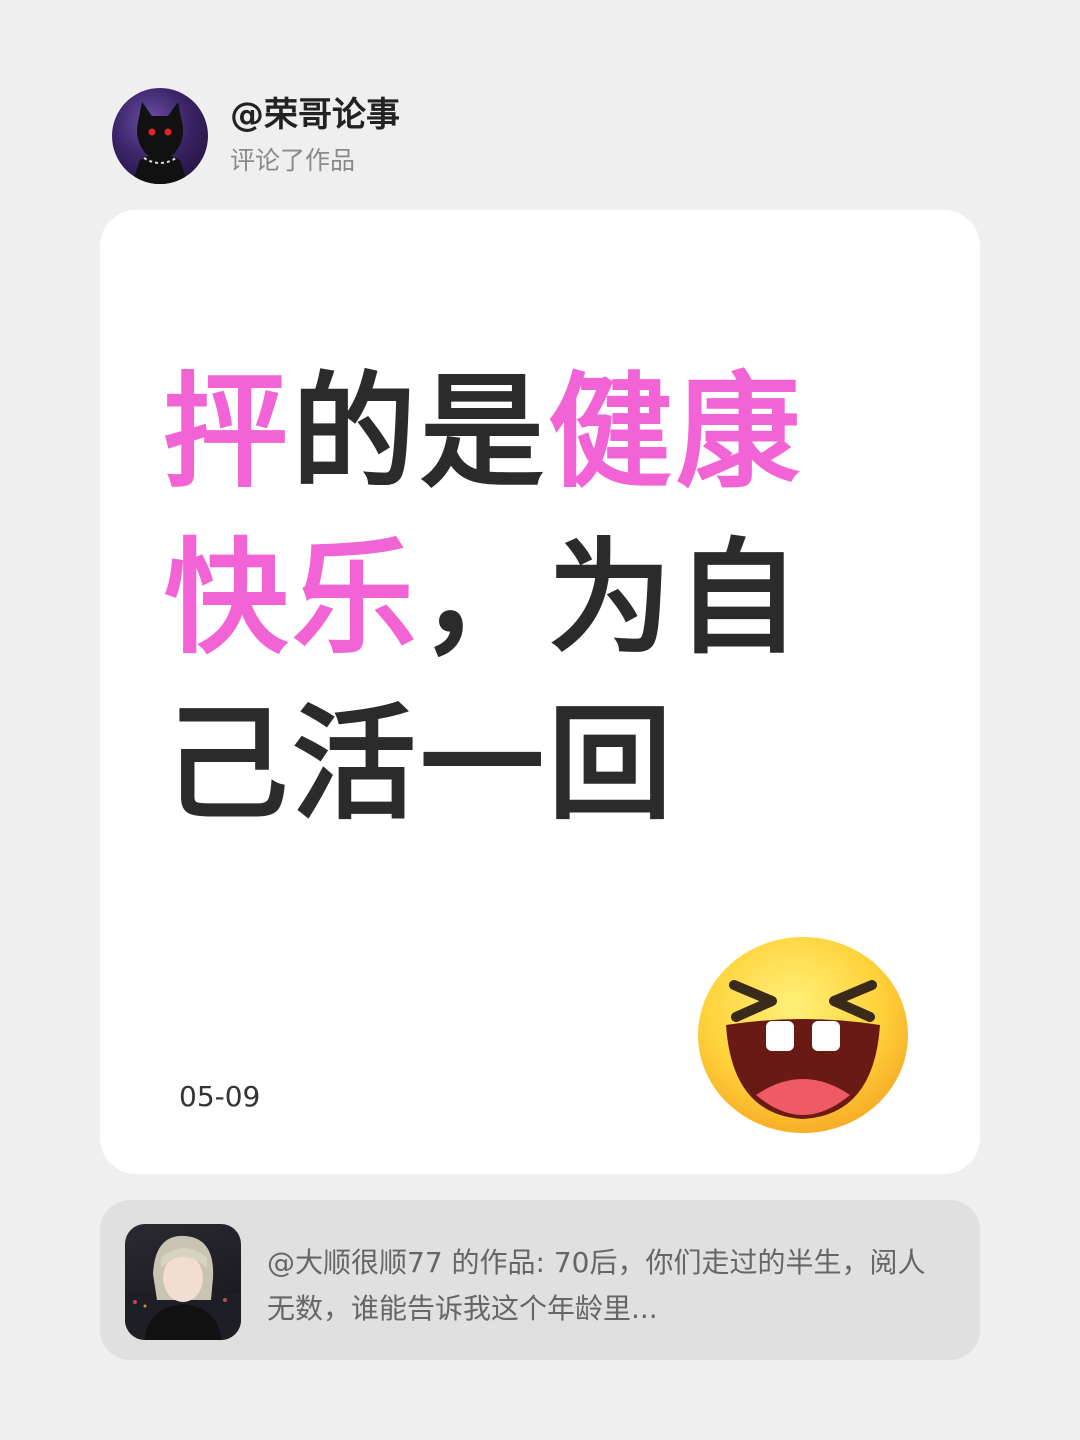 Image resolution: width=1080 pixels, height=1440 pixels. What do you see at coordinates (420, 433) in the screenshot?
I see `comment-segment: 的是` at bounding box center [420, 433].